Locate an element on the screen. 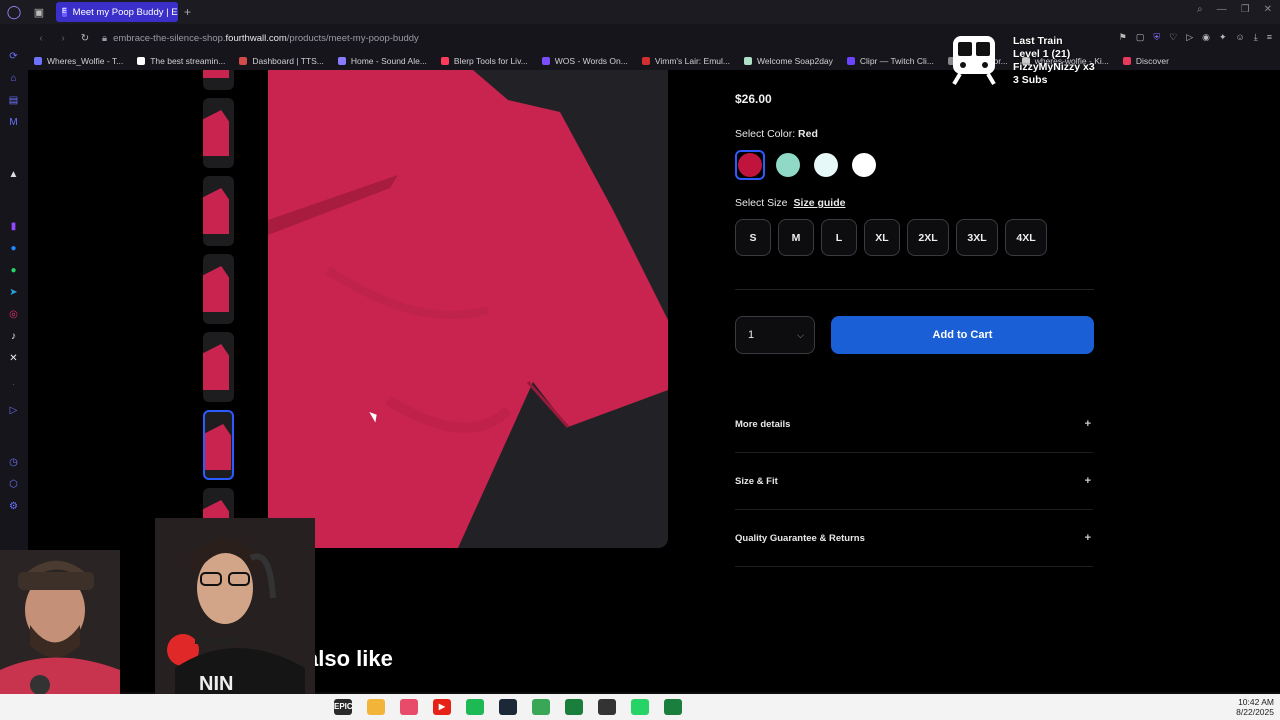 Image resolution: width=1280 pixels, height=720 pixels. bookmark-item: Discover is located at coordinates (1145, 61).